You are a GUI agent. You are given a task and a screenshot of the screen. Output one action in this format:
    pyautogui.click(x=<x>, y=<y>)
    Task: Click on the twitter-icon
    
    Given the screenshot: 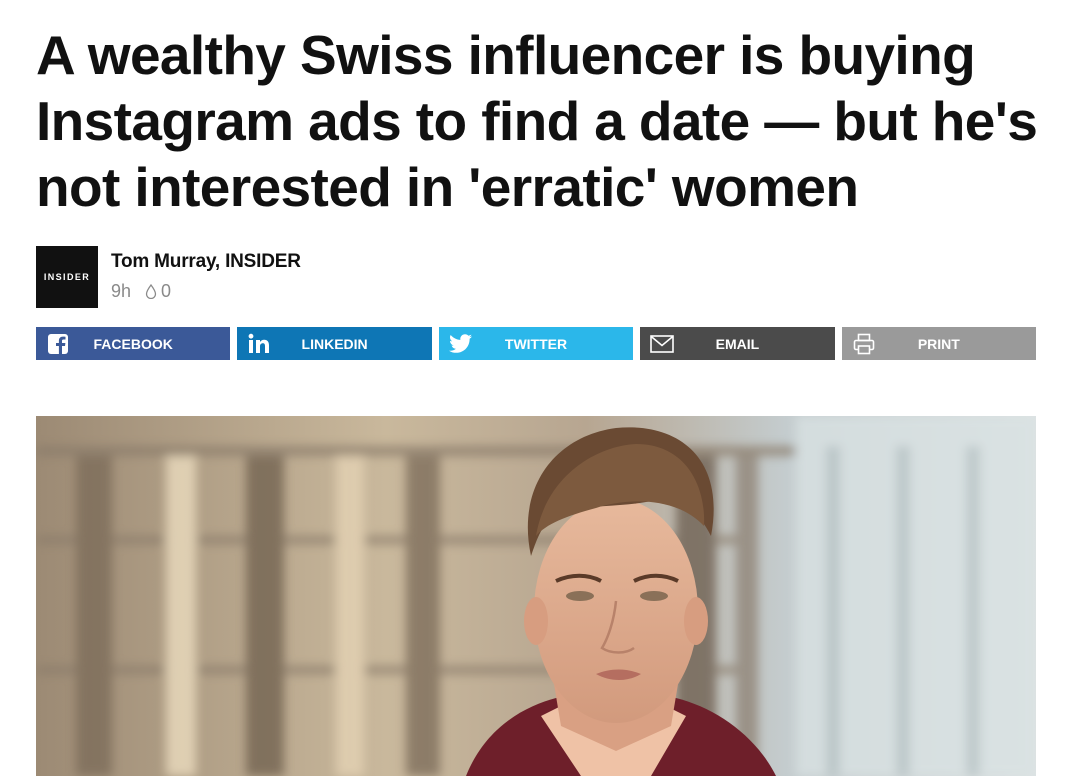 What is the action you would take?
    pyautogui.click(x=461, y=343)
    